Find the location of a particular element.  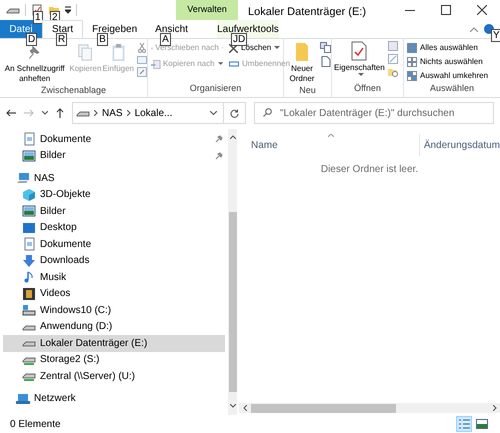

back-icon is located at coordinates (11, 113).